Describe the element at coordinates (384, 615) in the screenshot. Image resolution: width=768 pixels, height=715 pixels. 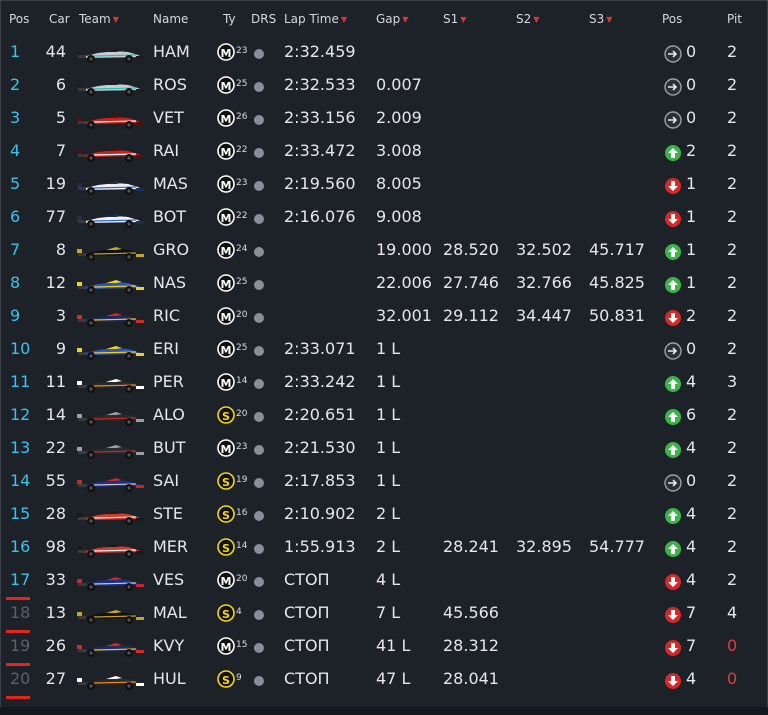
I see `table-row: 18 13 MAL S 4 СТОП 7 L 45.566 7 4` at that location.